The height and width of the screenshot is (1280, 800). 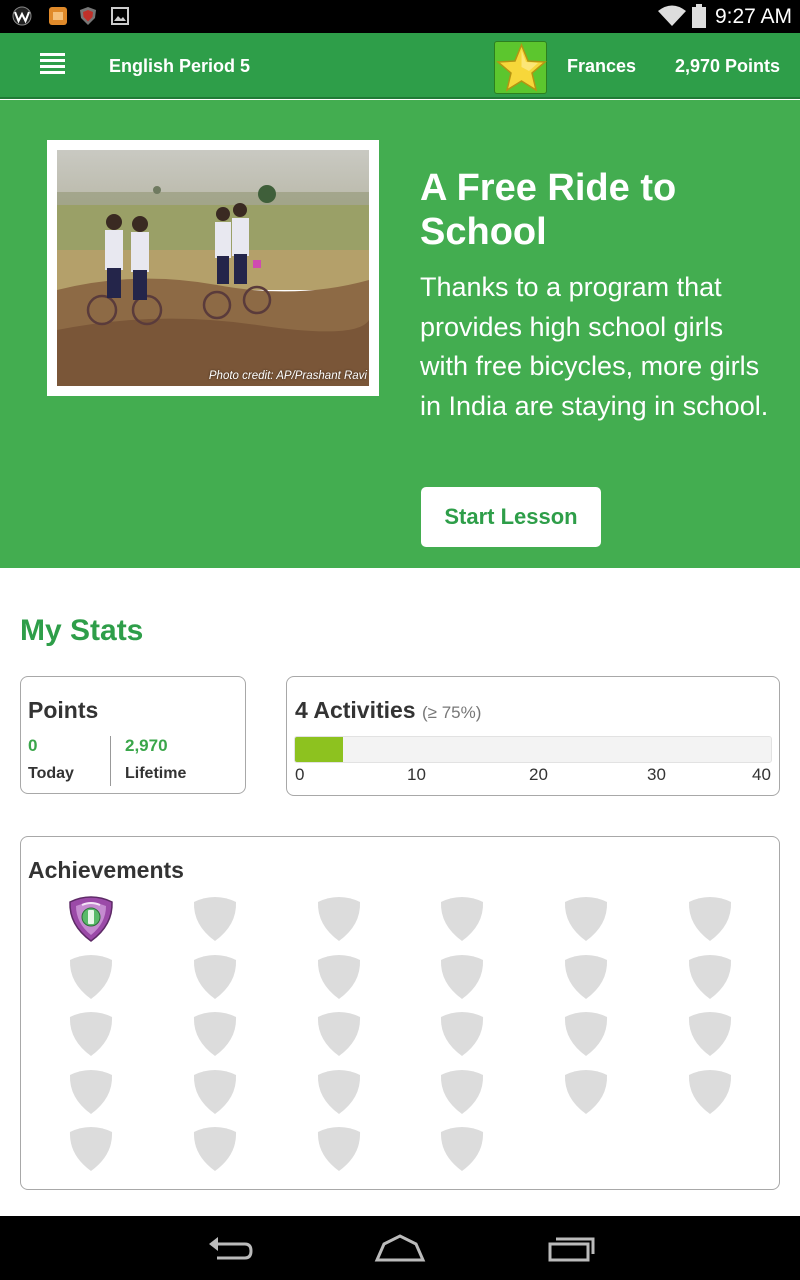 I want to click on status-time: 9:27 AM, so click(x=753, y=16).